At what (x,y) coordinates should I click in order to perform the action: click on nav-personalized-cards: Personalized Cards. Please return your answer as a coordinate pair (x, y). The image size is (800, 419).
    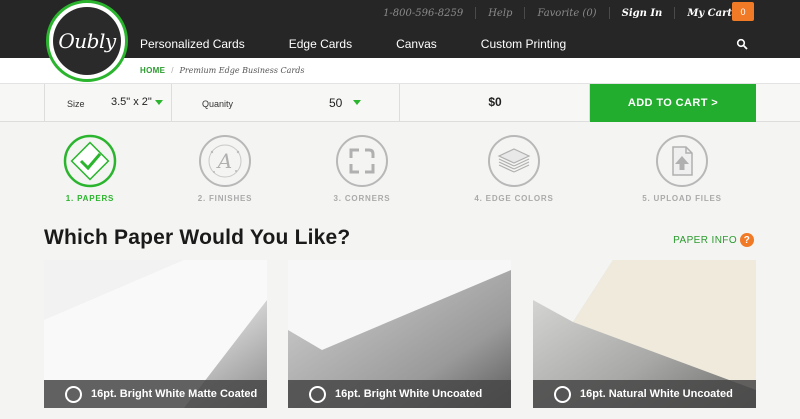
    Looking at the image, I should click on (192, 44).